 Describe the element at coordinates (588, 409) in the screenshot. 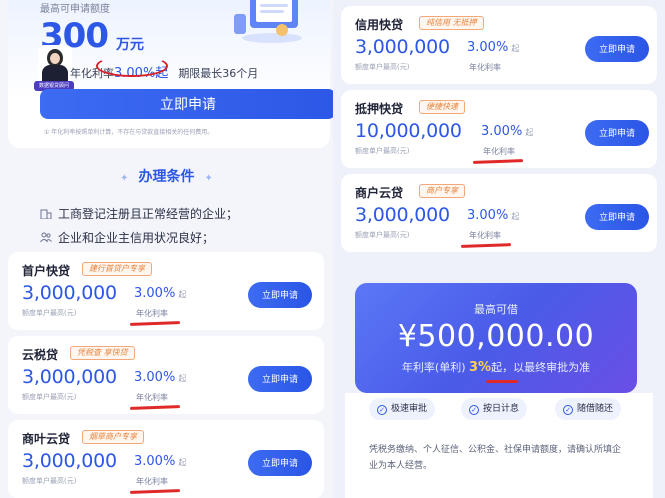

I see `feature-borrow-repay-anytime: ✓ 随借随还` at that location.